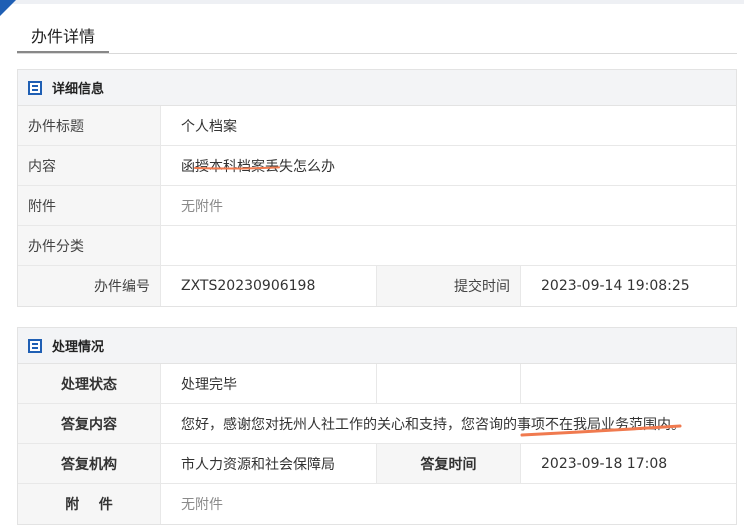 The height and width of the screenshot is (526, 744). What do you see at coordinates (202, 505) in the screenshot?
I see `handling-attachment-value: 无附件` at bounding box center [202, 505].